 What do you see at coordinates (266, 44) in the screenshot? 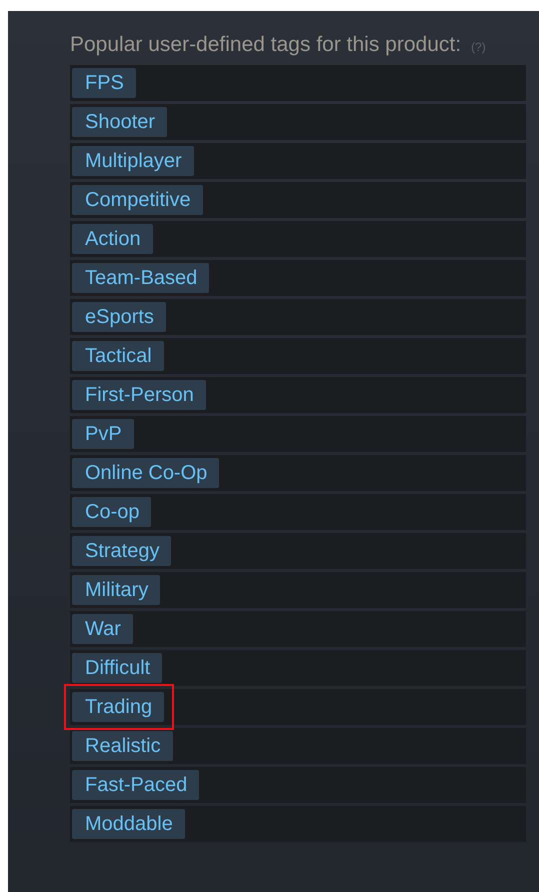
I see `tags-heading: Popular user-defined tags for this product:` at bounding box center [266, 44].